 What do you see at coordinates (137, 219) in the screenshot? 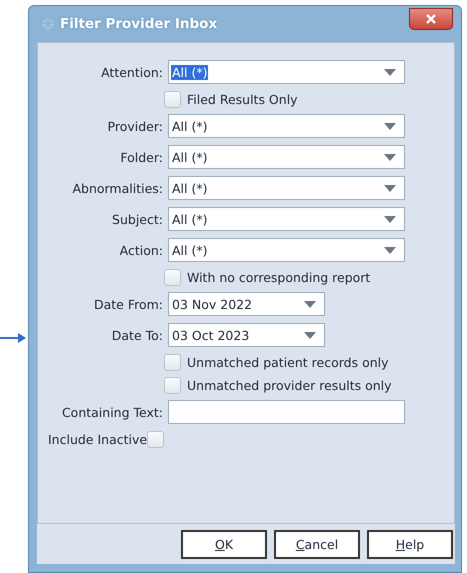
I see `field-label: Subject:` at bounding box center [137, 219].